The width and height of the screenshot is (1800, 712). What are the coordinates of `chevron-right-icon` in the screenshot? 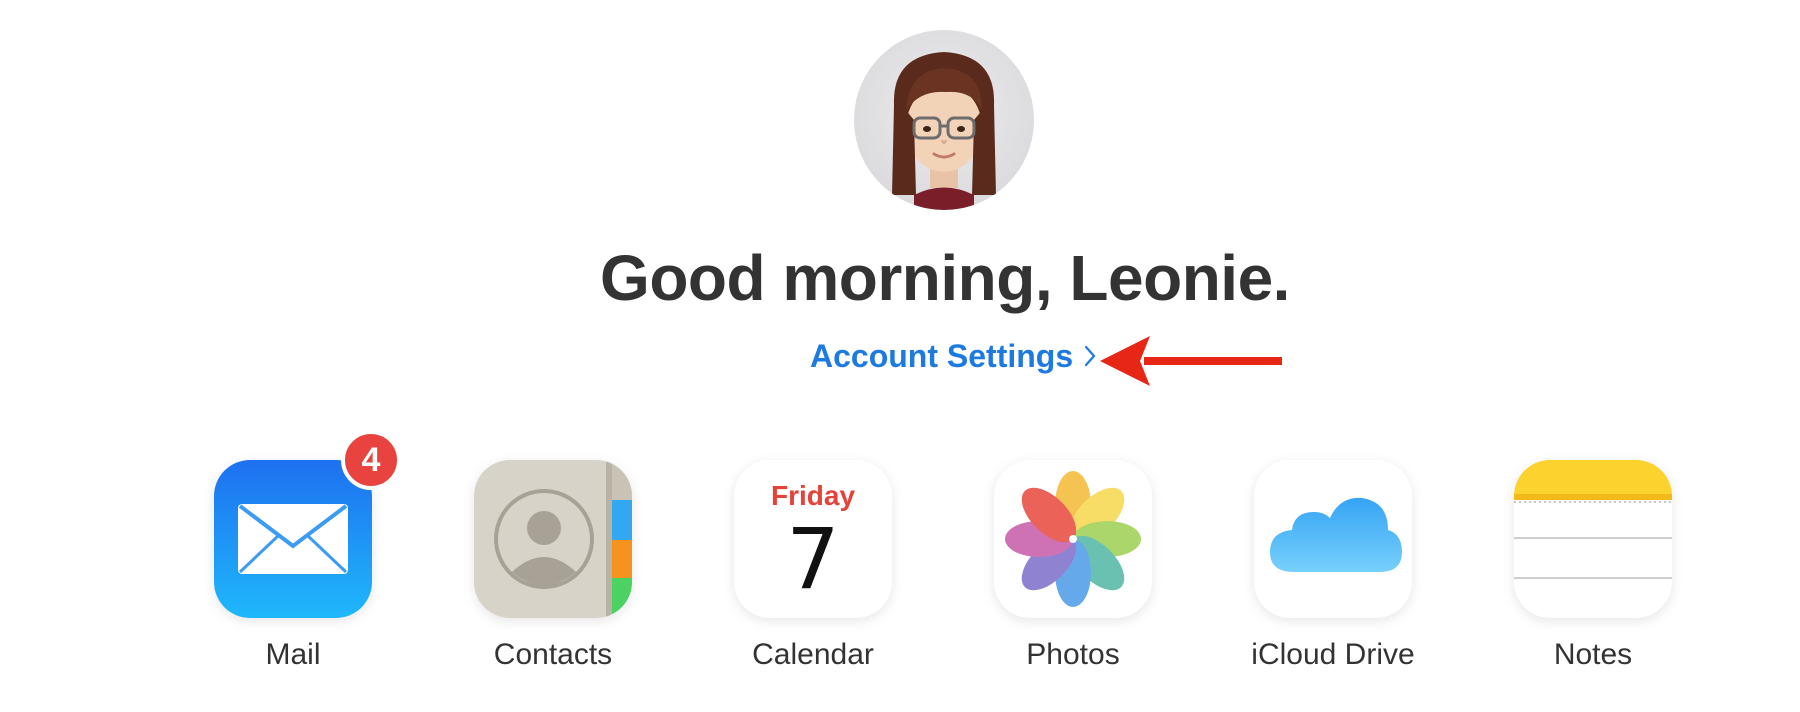 It's located at (1090, 356).